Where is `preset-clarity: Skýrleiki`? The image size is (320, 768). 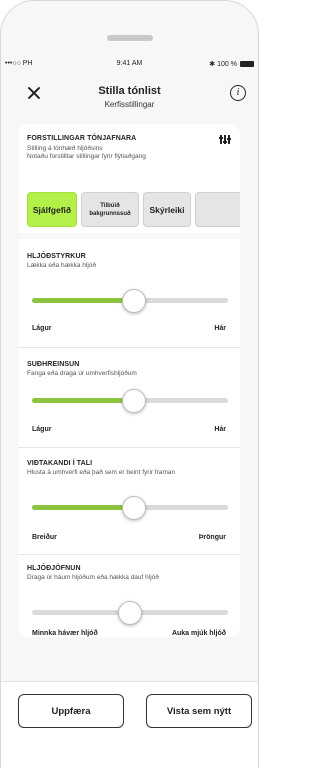
preset-clarity: Skýrleiki is located at coordinates (167, 209).